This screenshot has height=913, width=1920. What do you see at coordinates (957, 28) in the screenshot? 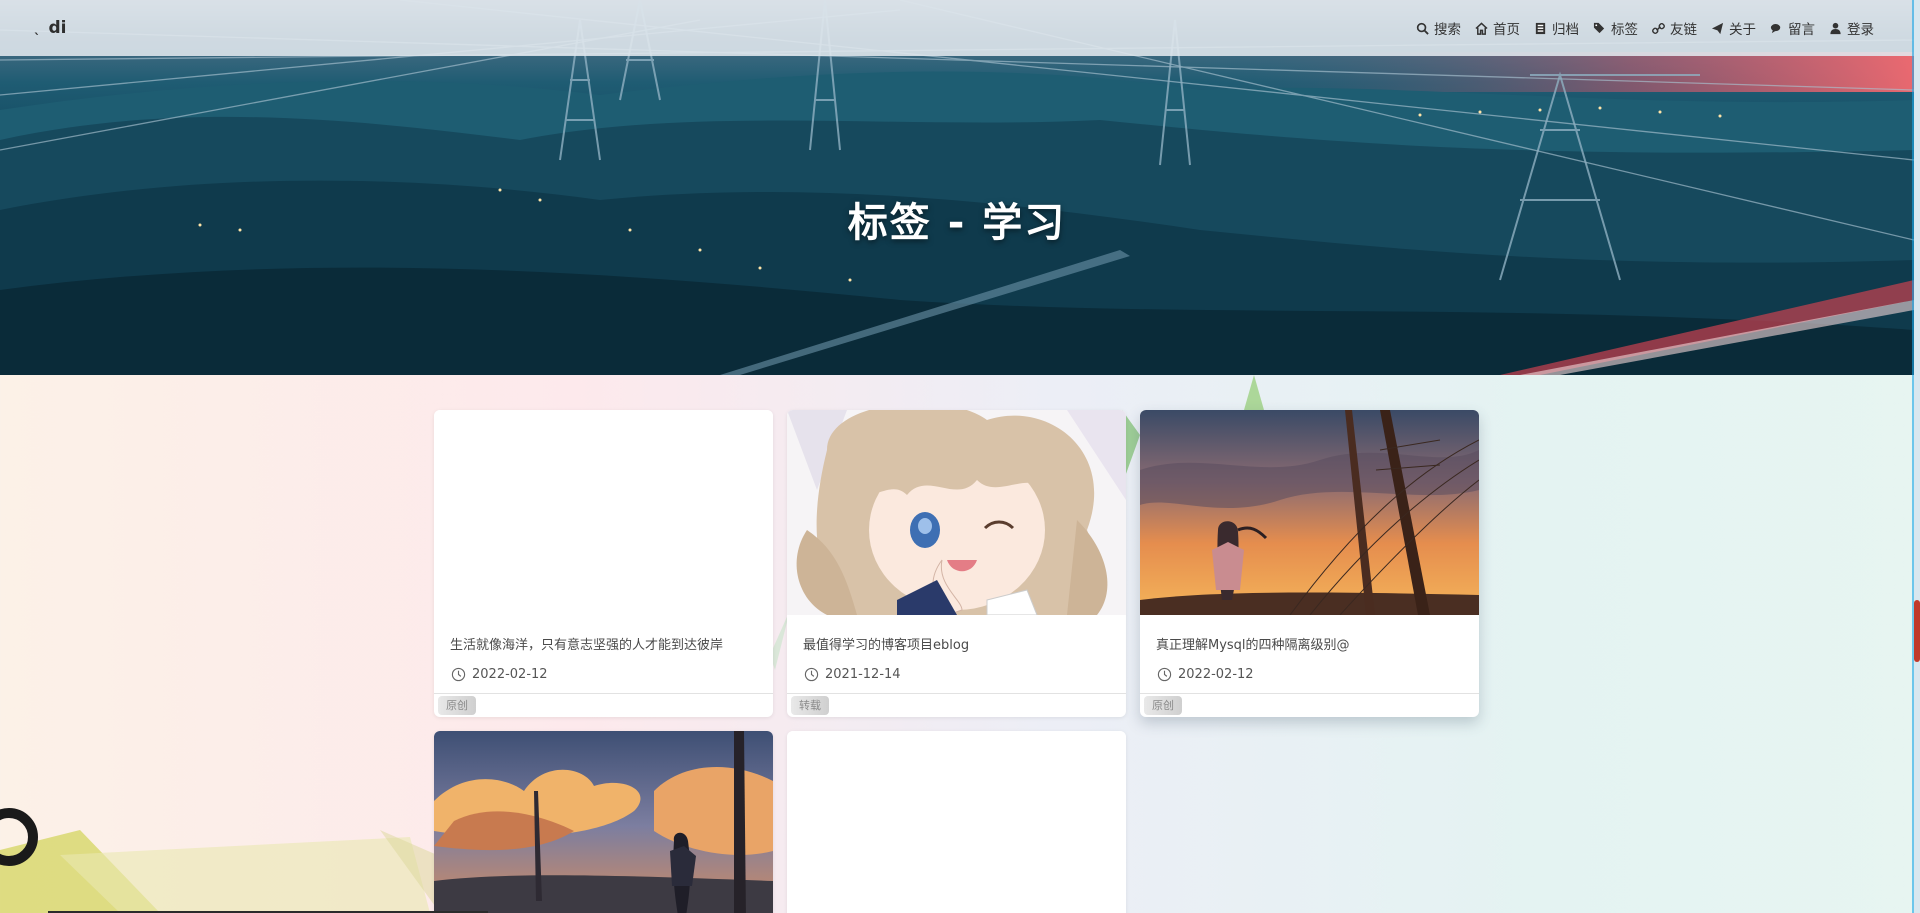
I see `top-navbar: ˎ di 搜索 首页 归档 标签 友链 关于 留言 登录` at bounding box center [957, 28].